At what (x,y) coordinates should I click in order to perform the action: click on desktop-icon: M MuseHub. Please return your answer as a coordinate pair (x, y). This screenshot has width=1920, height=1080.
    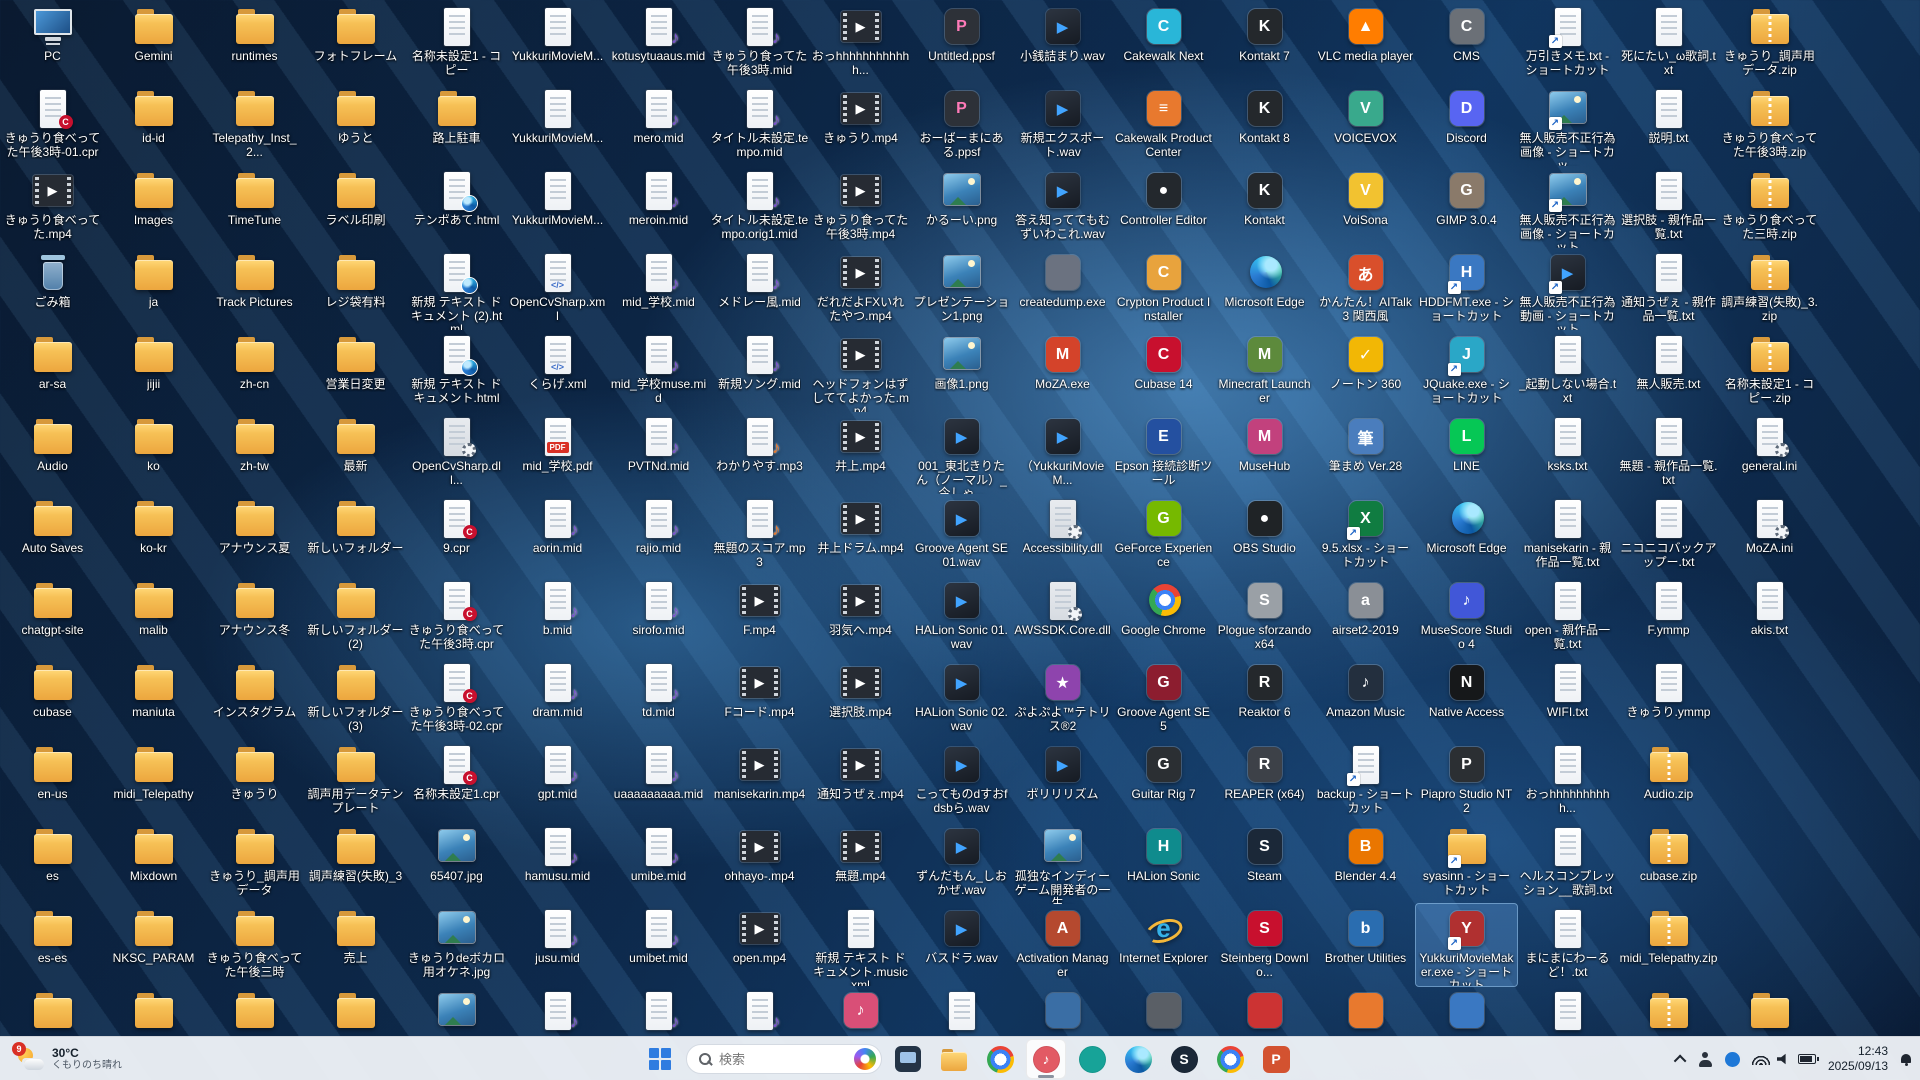
    Looking at the image, I should click on (1264, 453).